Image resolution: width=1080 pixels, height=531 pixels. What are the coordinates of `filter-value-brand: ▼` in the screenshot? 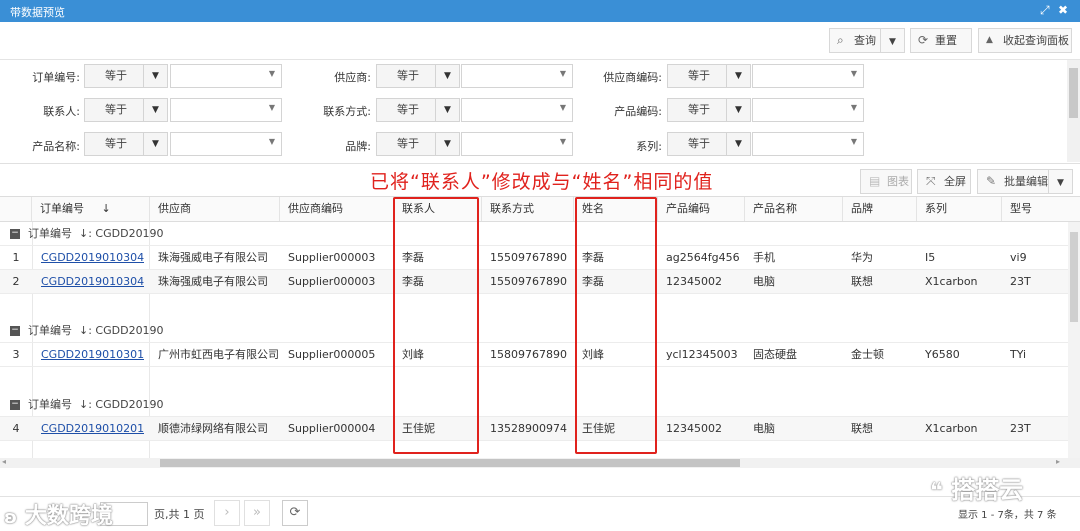 It's located at (517, 144).